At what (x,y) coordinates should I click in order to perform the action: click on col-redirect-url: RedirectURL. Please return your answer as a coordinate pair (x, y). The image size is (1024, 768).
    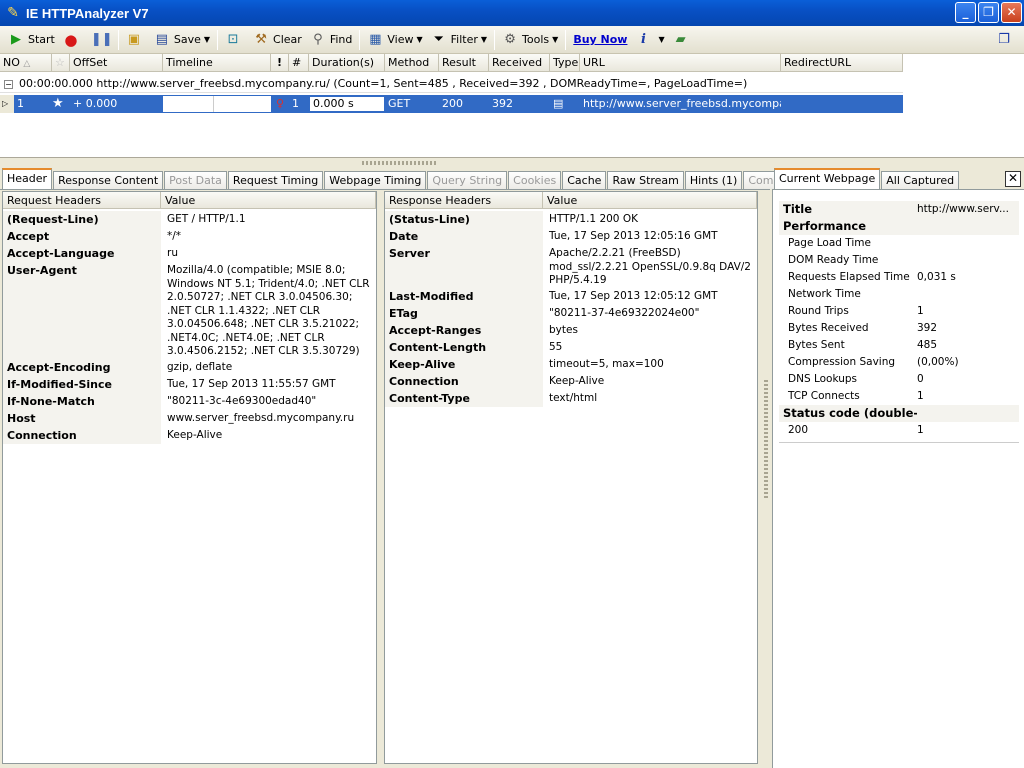
    Looking at the image, I should click on (842, 63).